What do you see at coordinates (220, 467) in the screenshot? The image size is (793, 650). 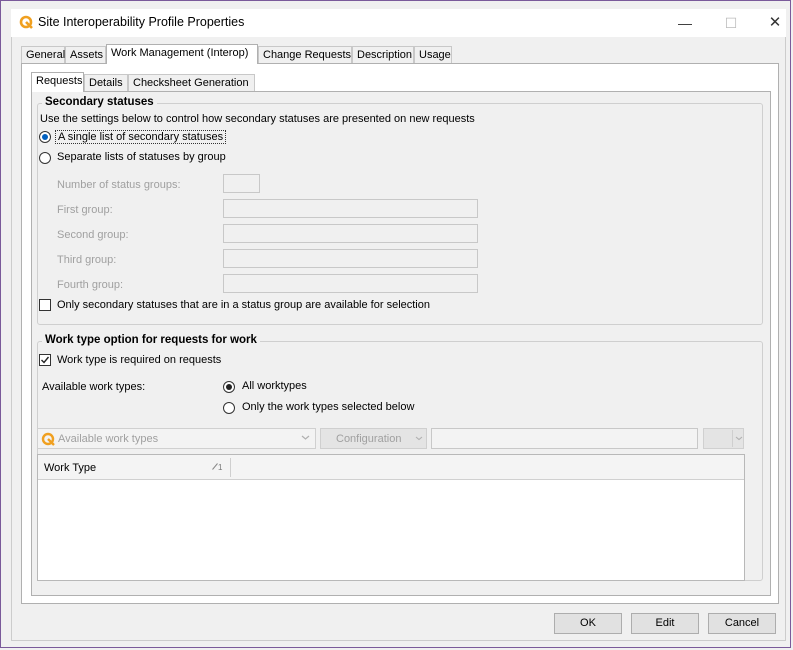 I see `sort-index: 1` at bounding box center [220, 467].